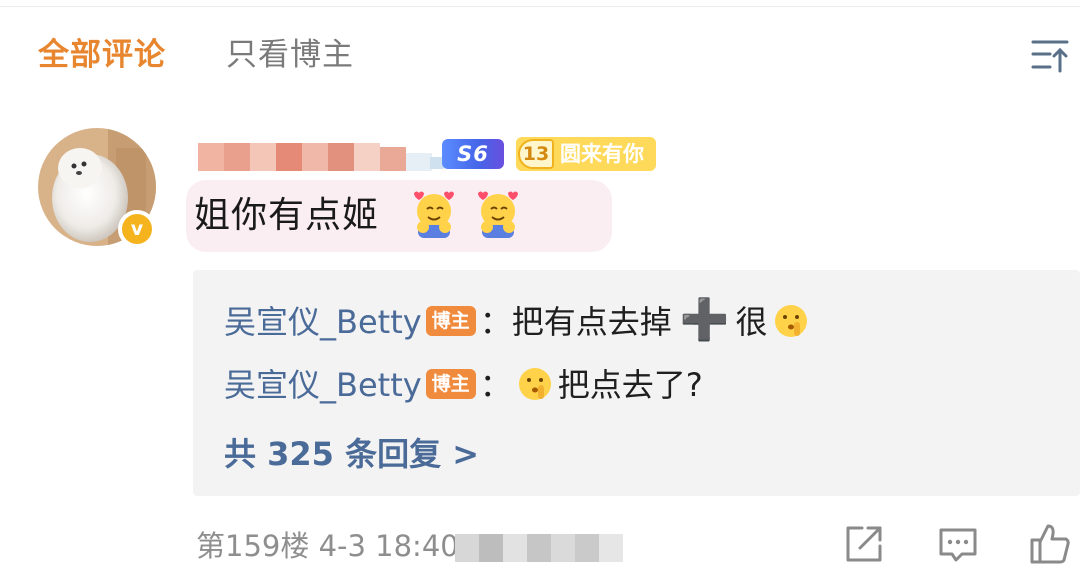  Describe the element at coordinates (536, 154) in the screenshot. I see `fan-level: 13` at that location.